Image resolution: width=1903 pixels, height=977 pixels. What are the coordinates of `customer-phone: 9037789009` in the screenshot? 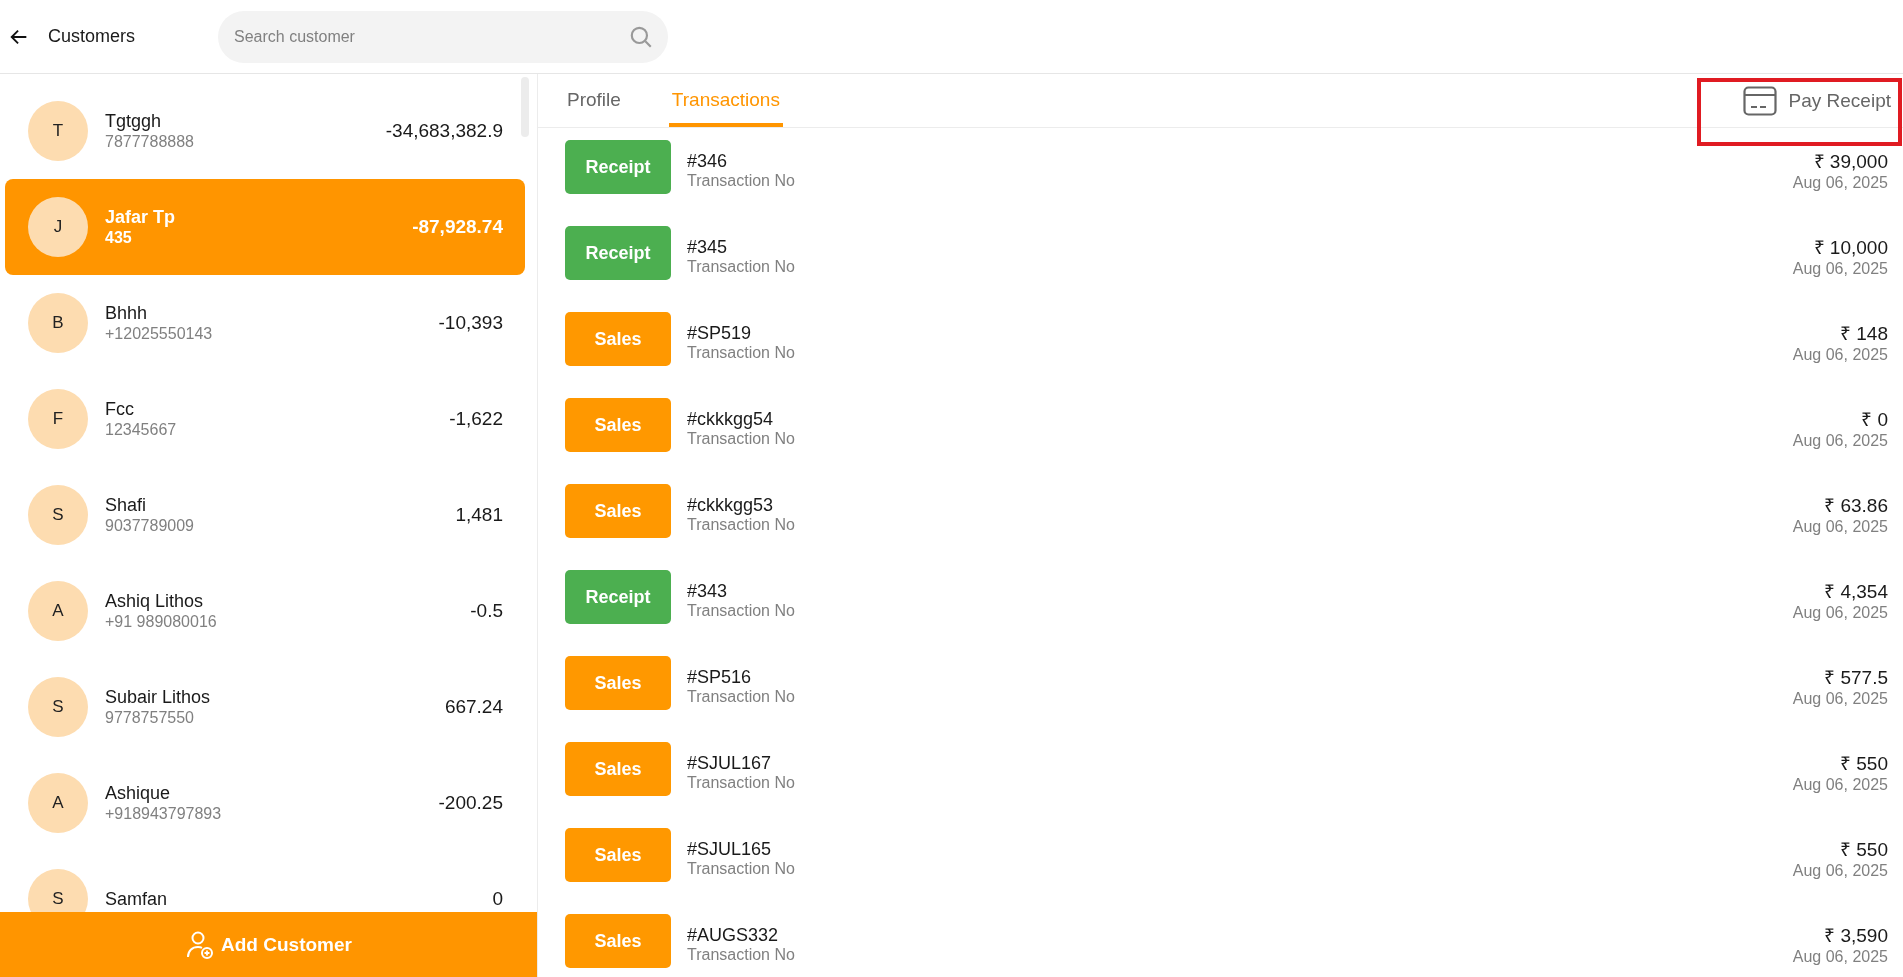 It's located at (150, 526).